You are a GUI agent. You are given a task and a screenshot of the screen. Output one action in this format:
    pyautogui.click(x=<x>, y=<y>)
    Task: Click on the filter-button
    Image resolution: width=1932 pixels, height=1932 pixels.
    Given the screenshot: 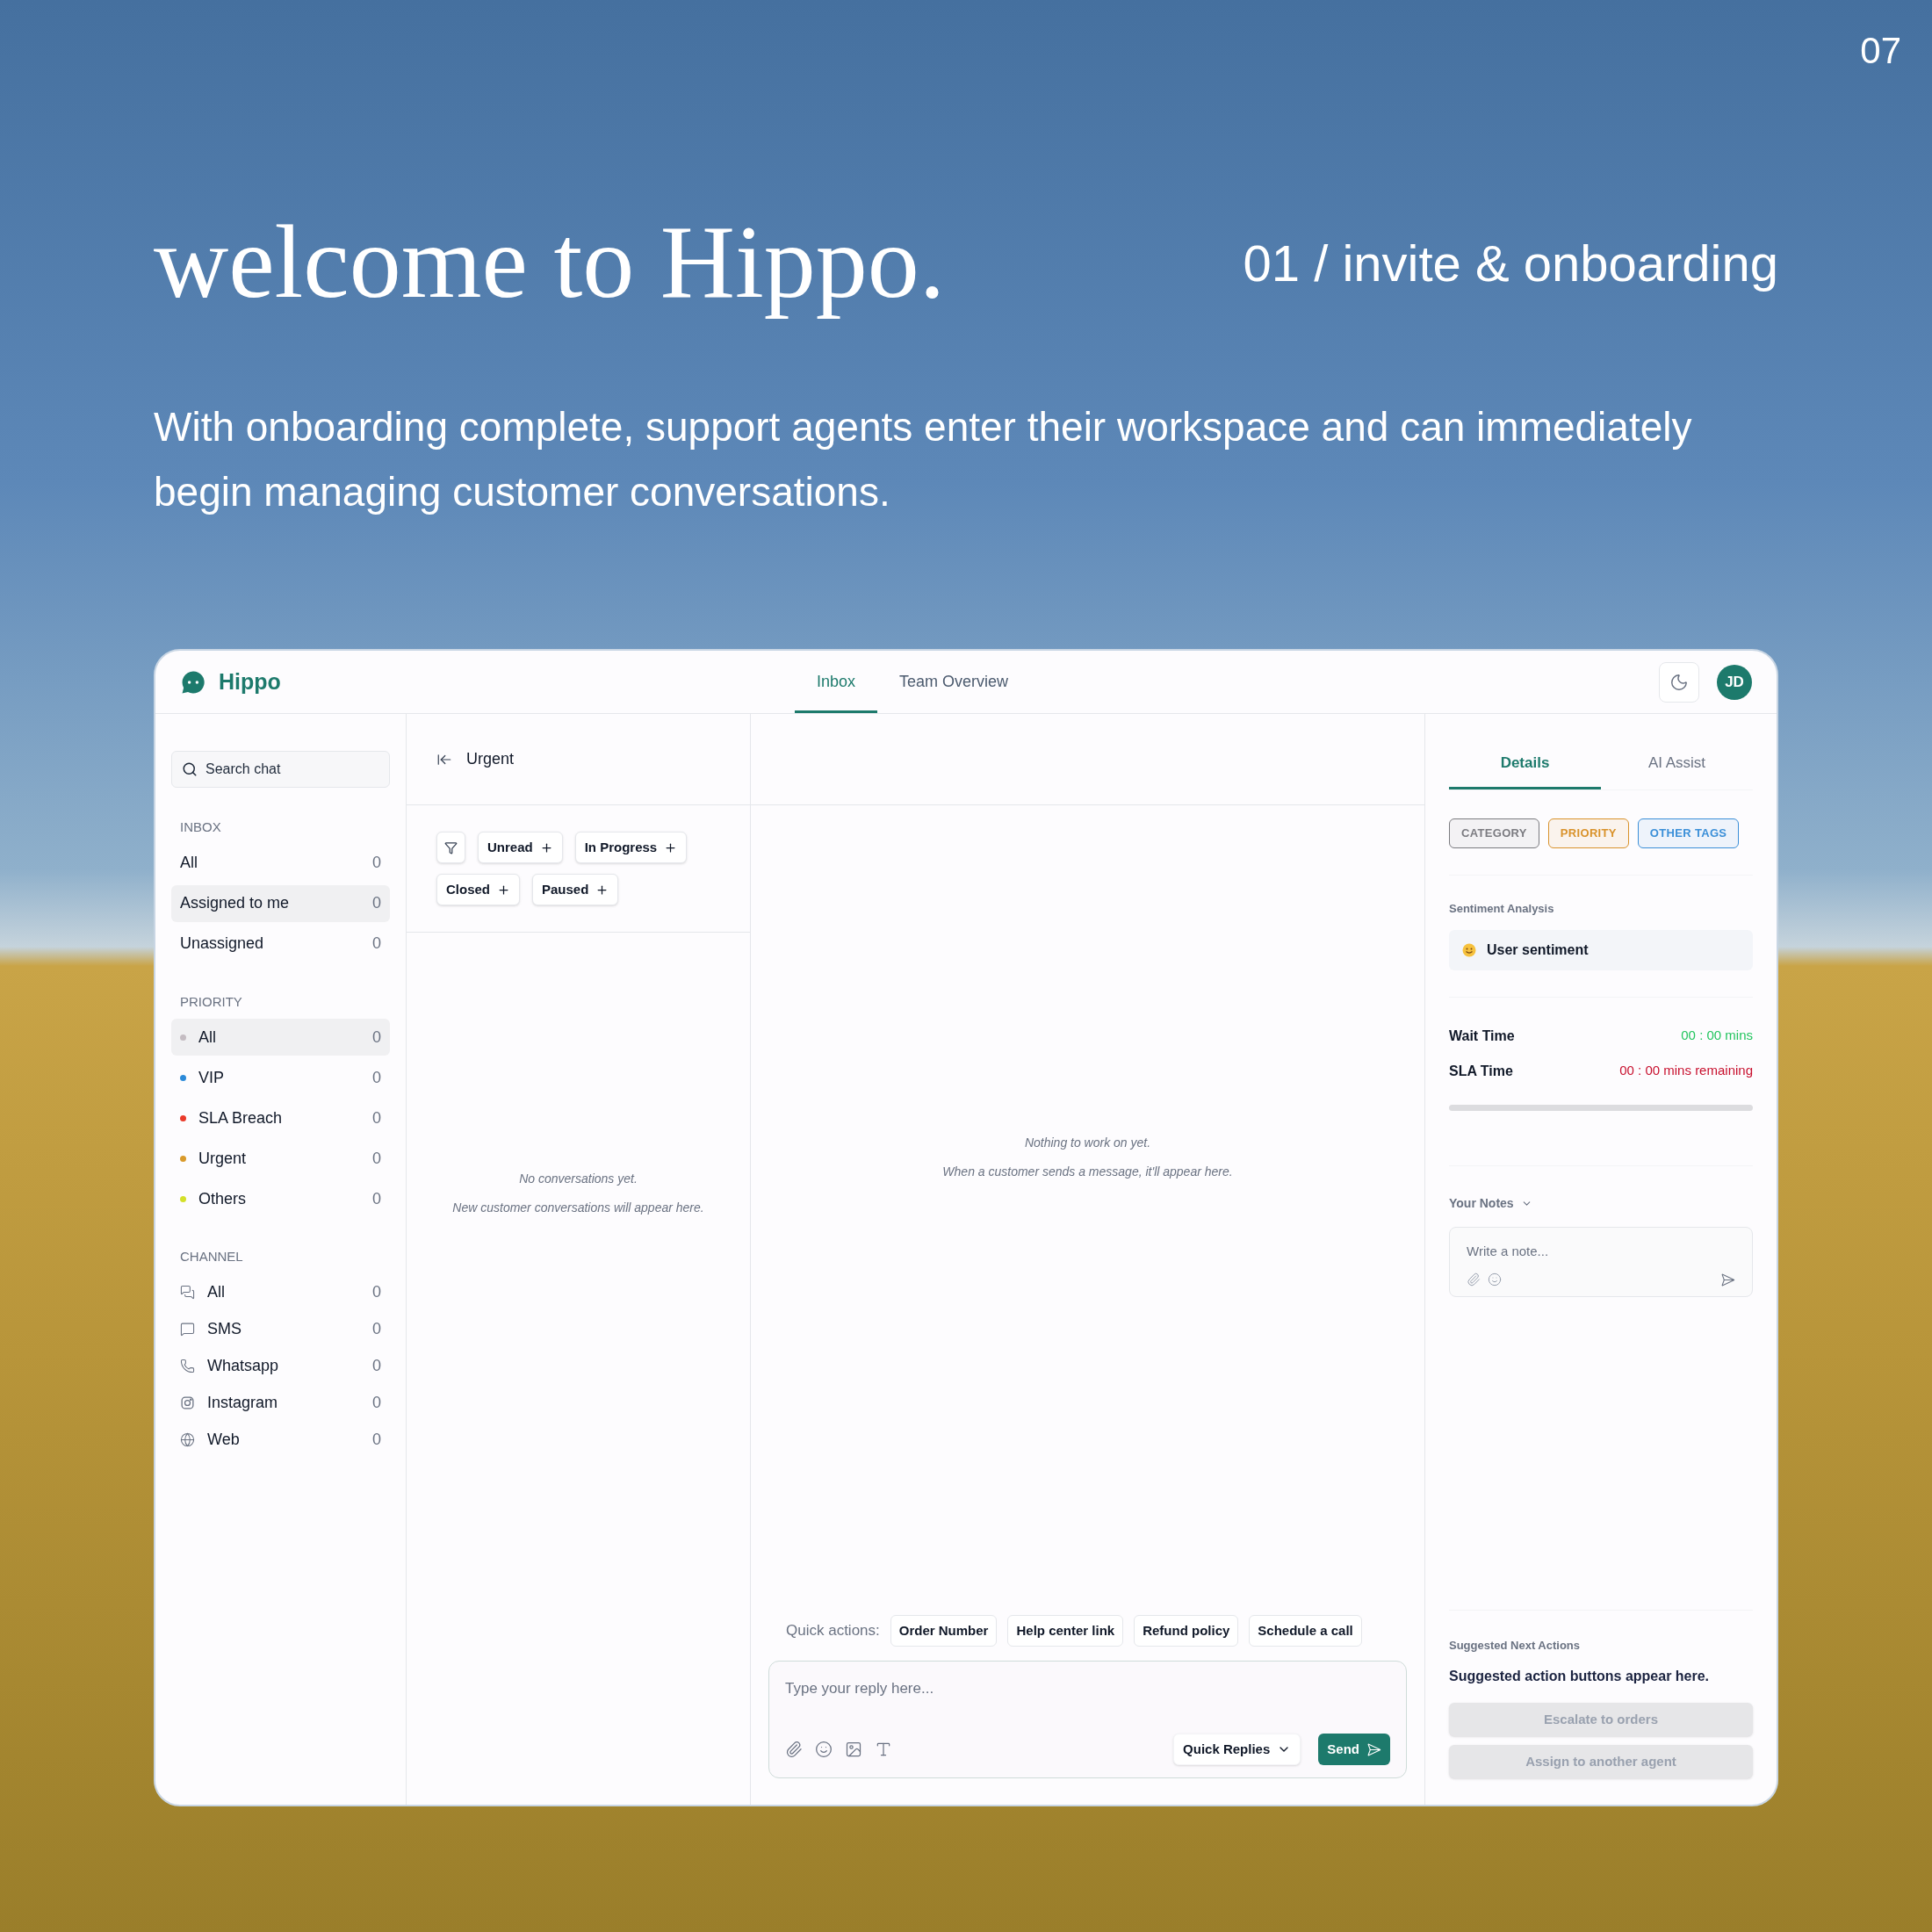 What is the action you would take?
    pyautogui.click(x=450, y=847)
    